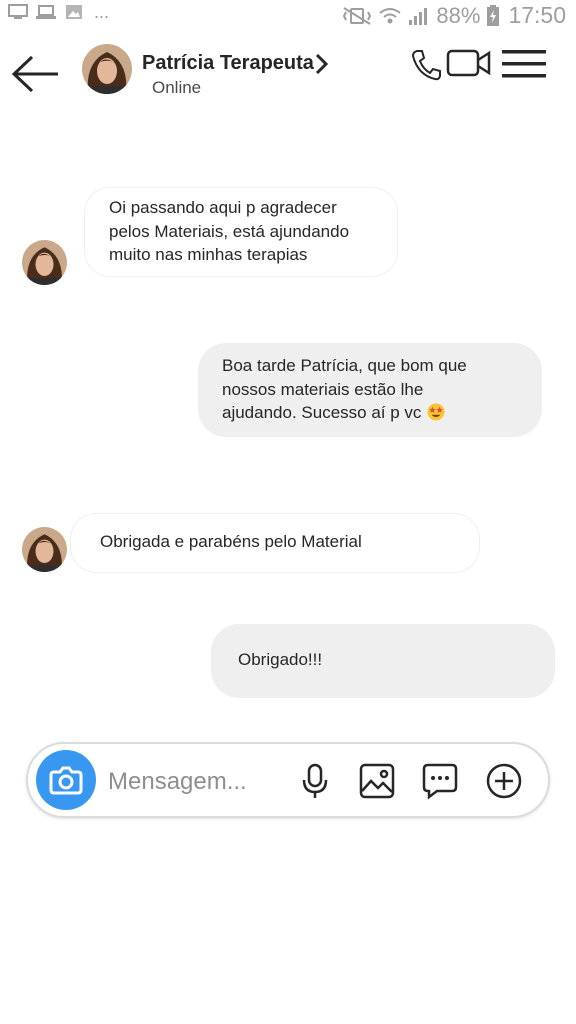  I want to click on plus-circle-icon, so click(504, 781).